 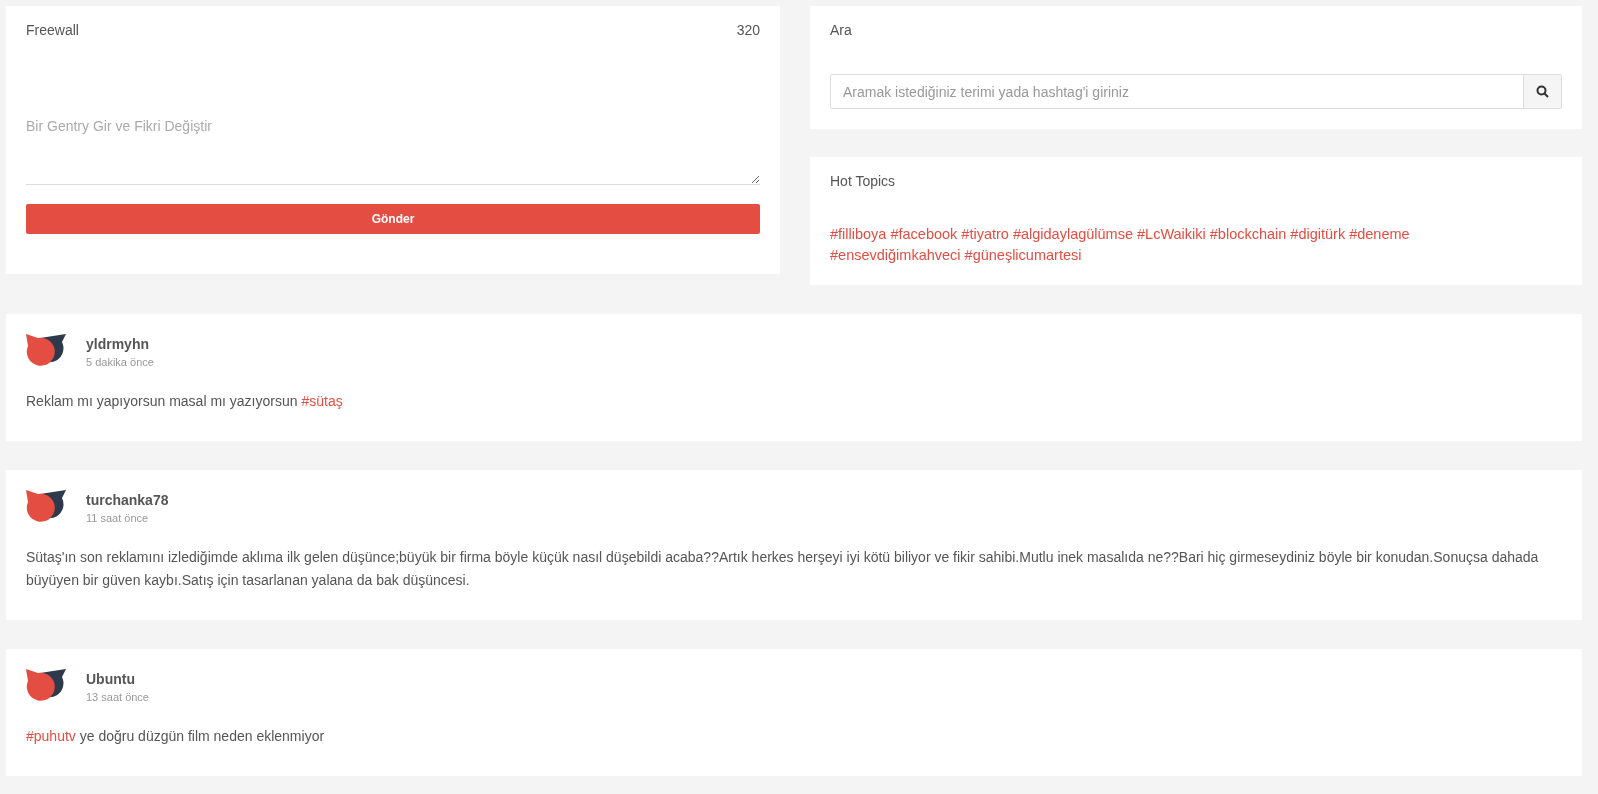 I want to click on search-icon, so click(x=1542, y=91).